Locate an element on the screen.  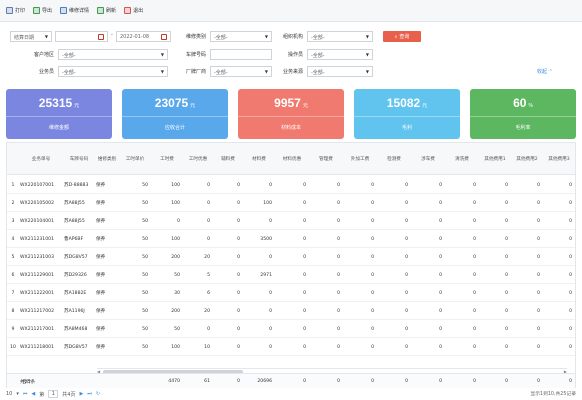
operator-select: -全部- ▼ is located at coordinates (340, 54).